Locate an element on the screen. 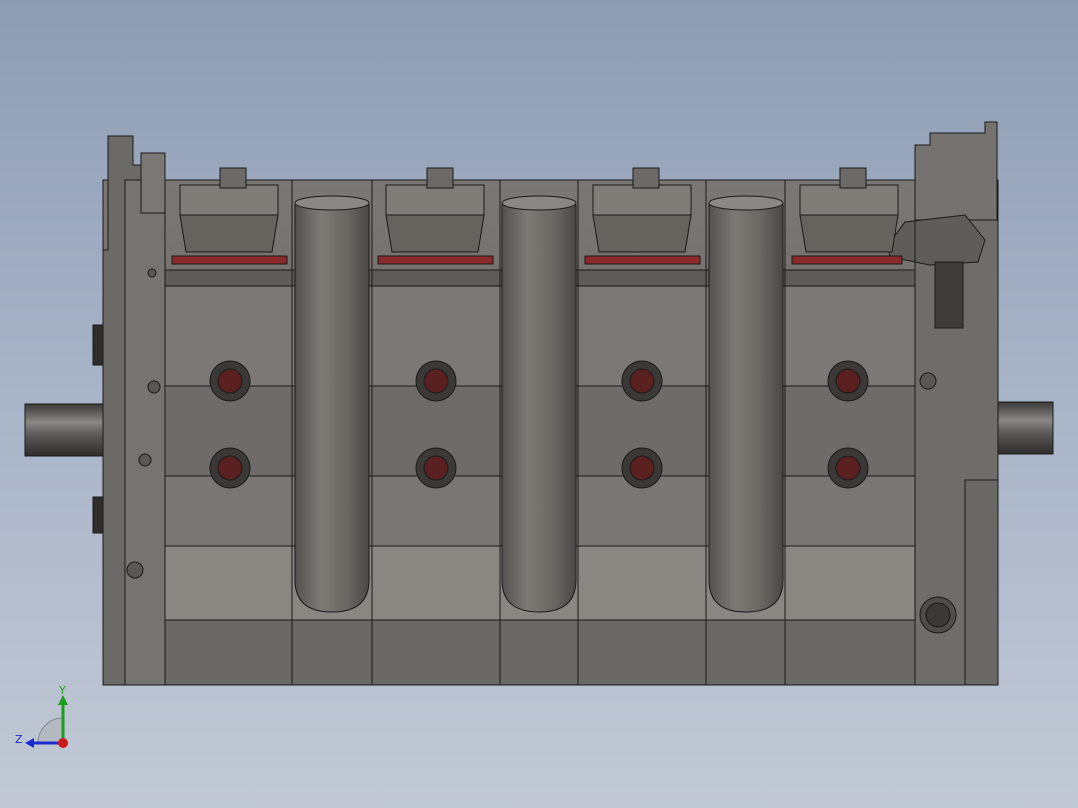  y-axis-label: Y is located at coordinates (62, 691).